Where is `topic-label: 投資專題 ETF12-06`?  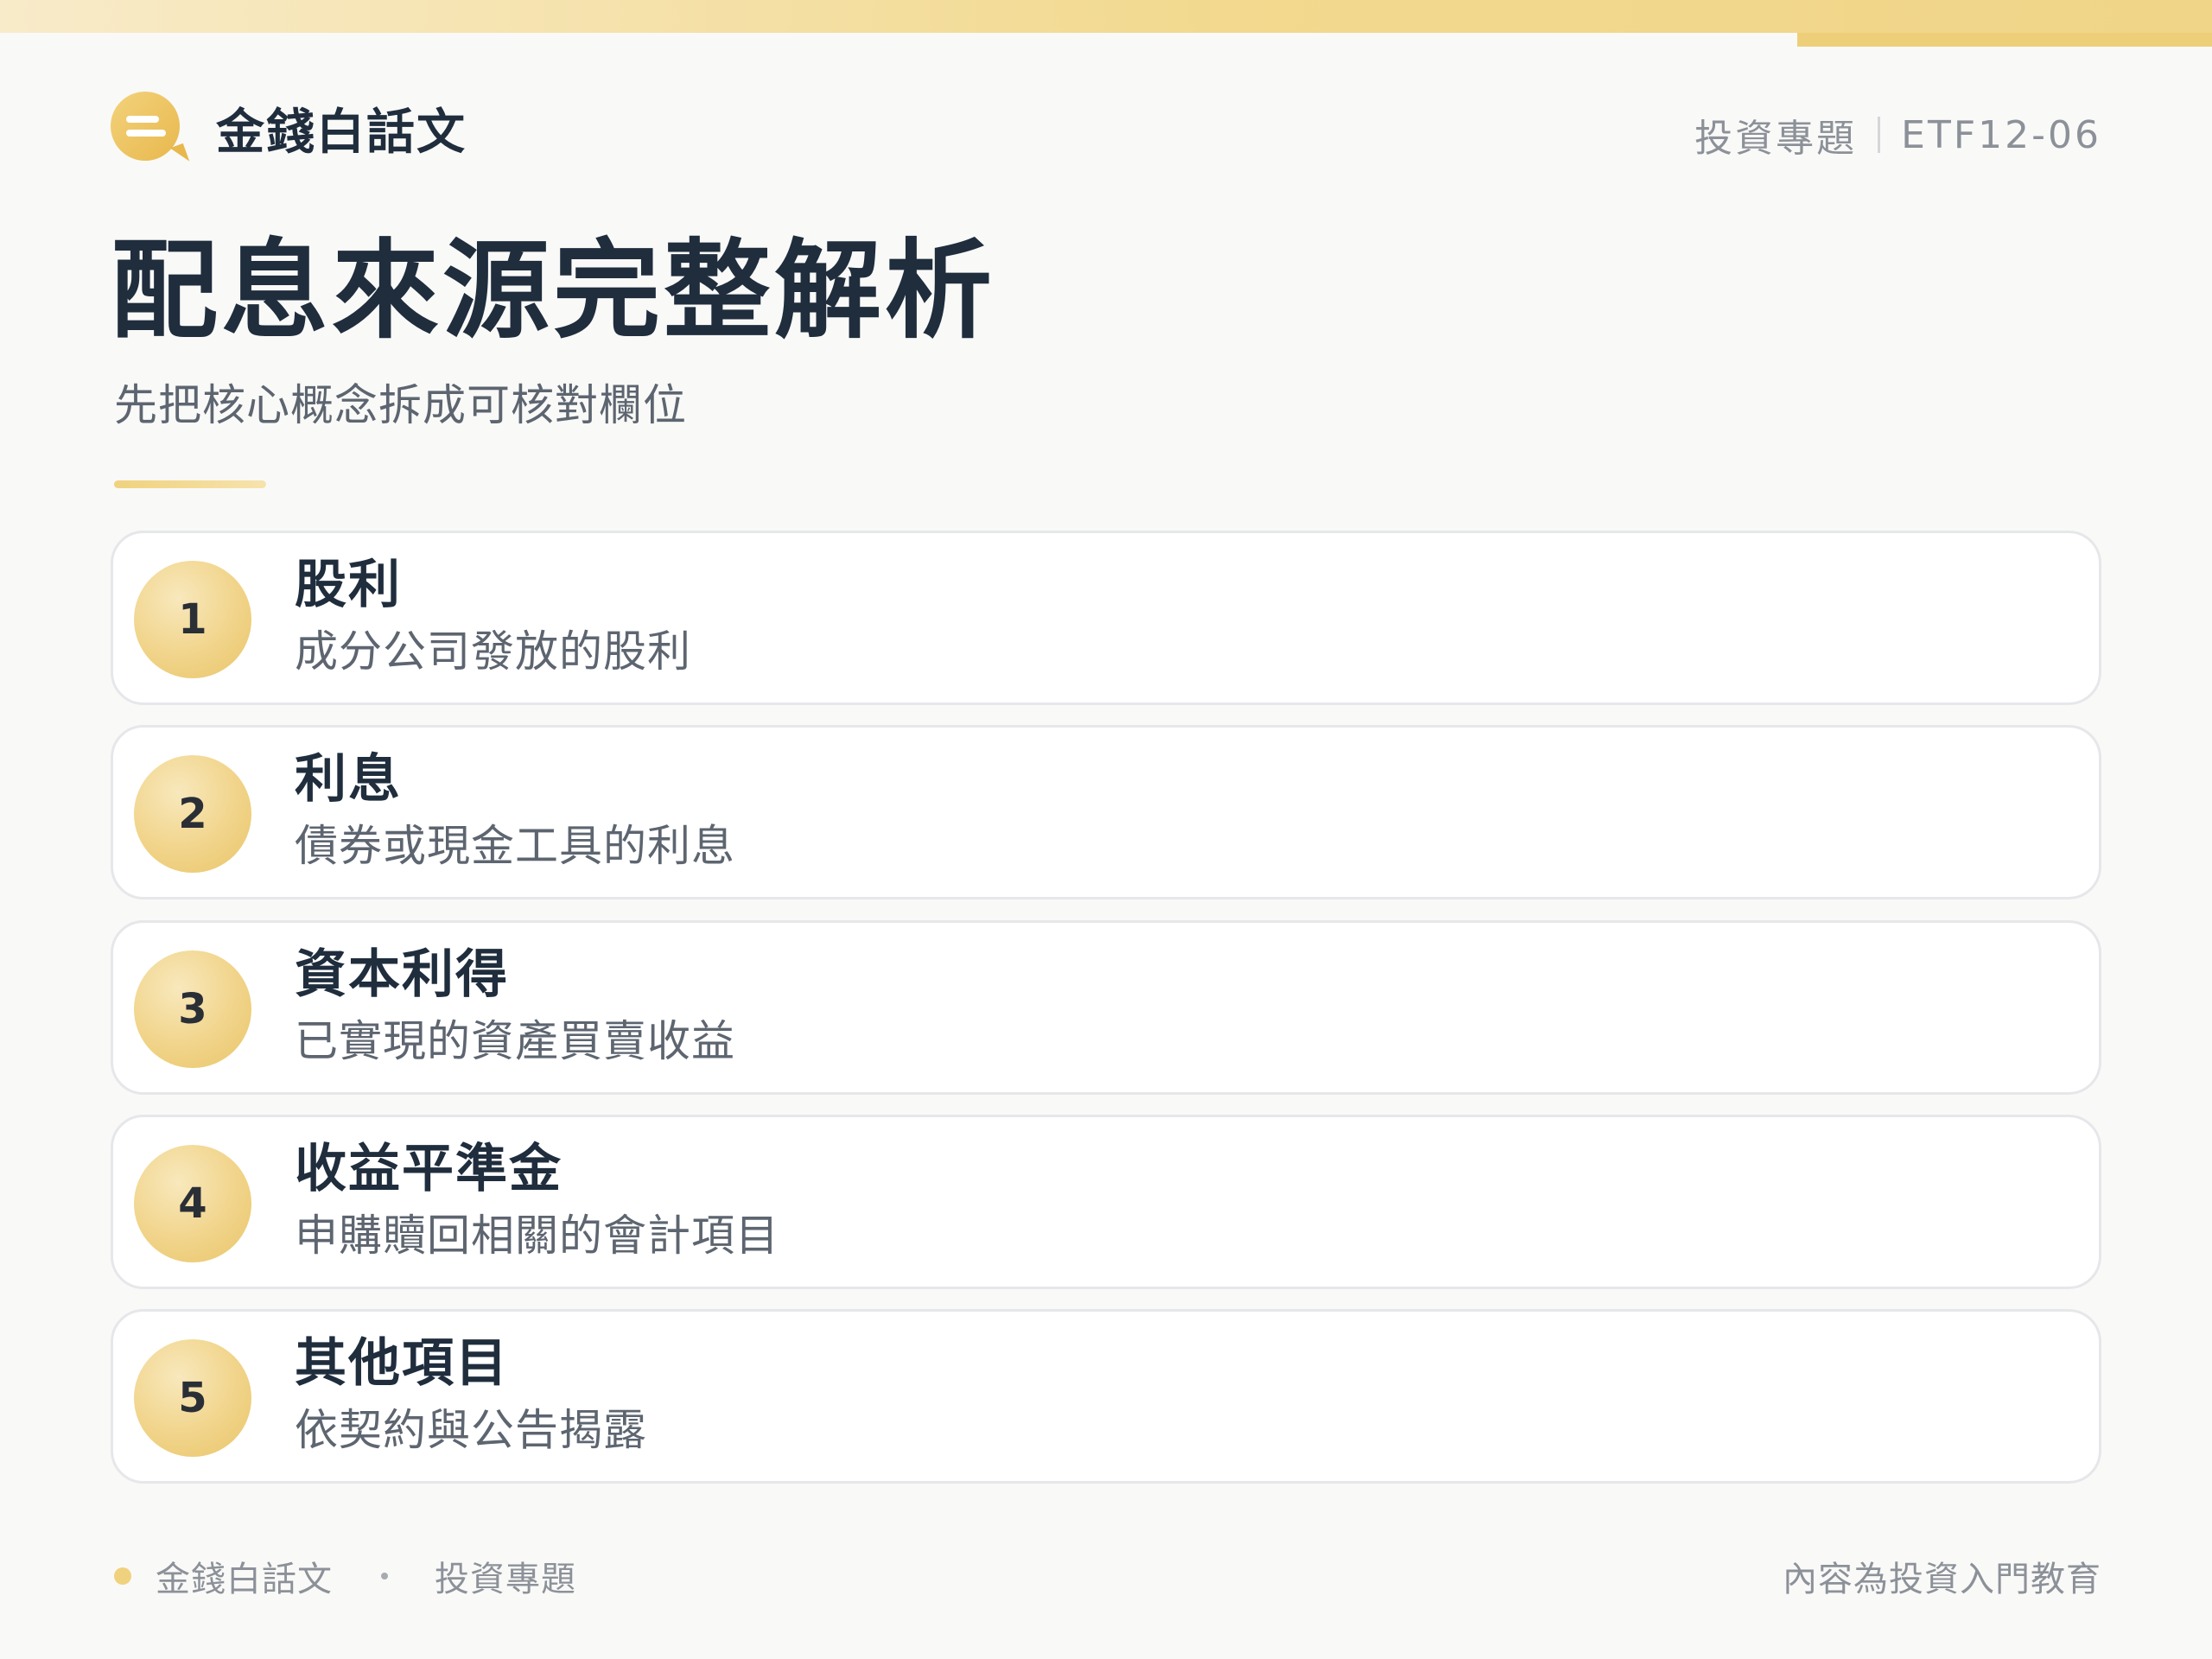 topic-label: 投資專題 ETF12-06 is located at coordinates (1897, 134).